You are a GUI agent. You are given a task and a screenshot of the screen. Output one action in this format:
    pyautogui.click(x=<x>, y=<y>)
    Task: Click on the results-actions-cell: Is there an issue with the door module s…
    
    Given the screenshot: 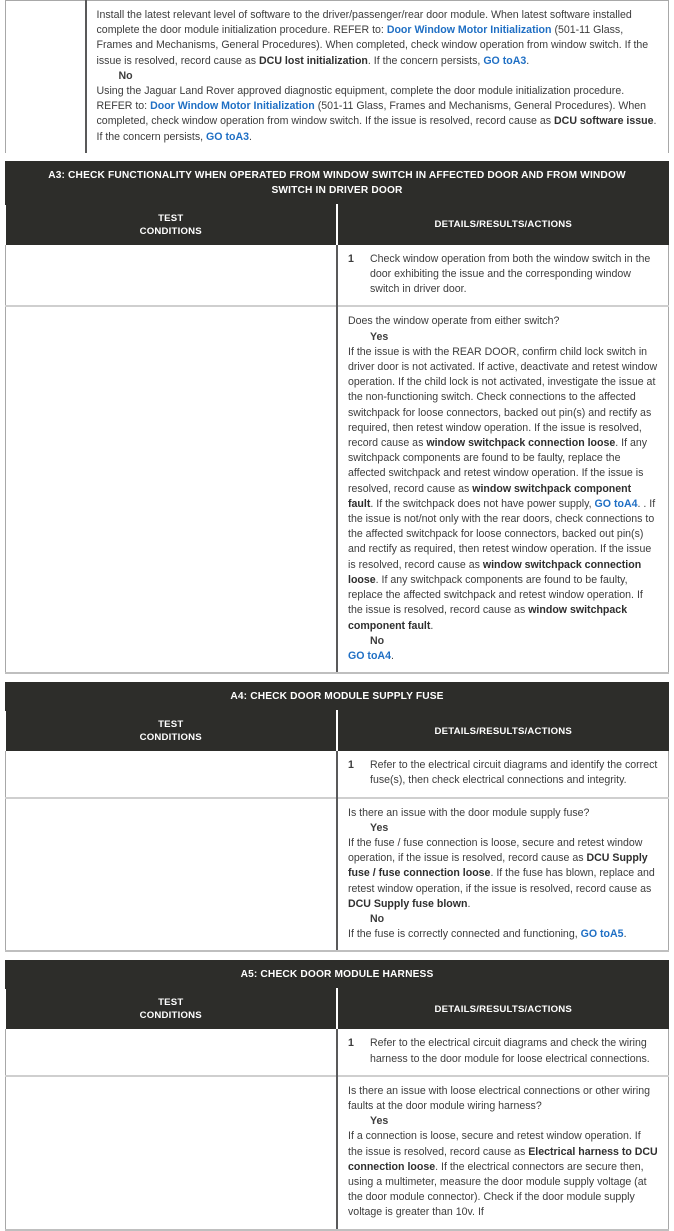 What is the action you would take?
    pyautogui.click(x=503, y=874)
    